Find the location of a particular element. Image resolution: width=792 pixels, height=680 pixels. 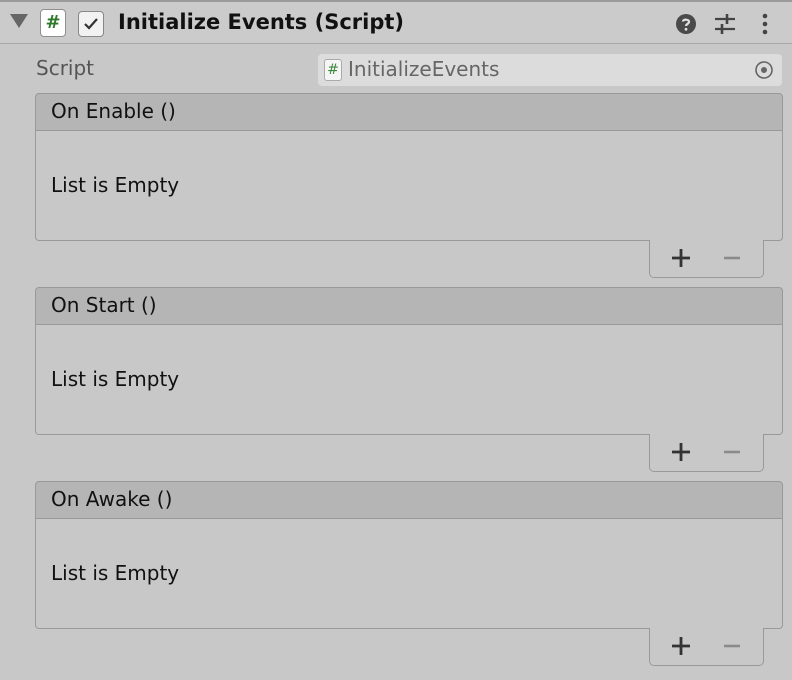

event-header-label: On Enable () is located at coordinates (113, 111).